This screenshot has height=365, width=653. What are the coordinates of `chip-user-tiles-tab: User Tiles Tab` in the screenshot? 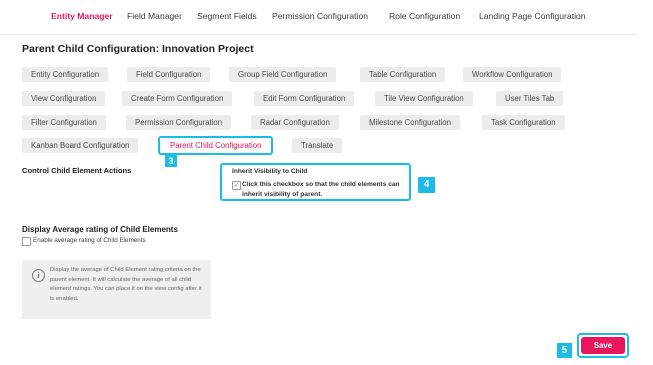 It's located at (530, 98).